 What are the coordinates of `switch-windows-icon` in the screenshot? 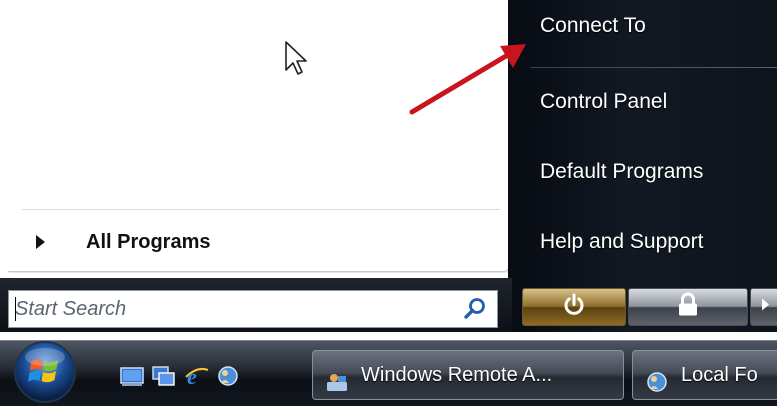 It's located at (164, 376).